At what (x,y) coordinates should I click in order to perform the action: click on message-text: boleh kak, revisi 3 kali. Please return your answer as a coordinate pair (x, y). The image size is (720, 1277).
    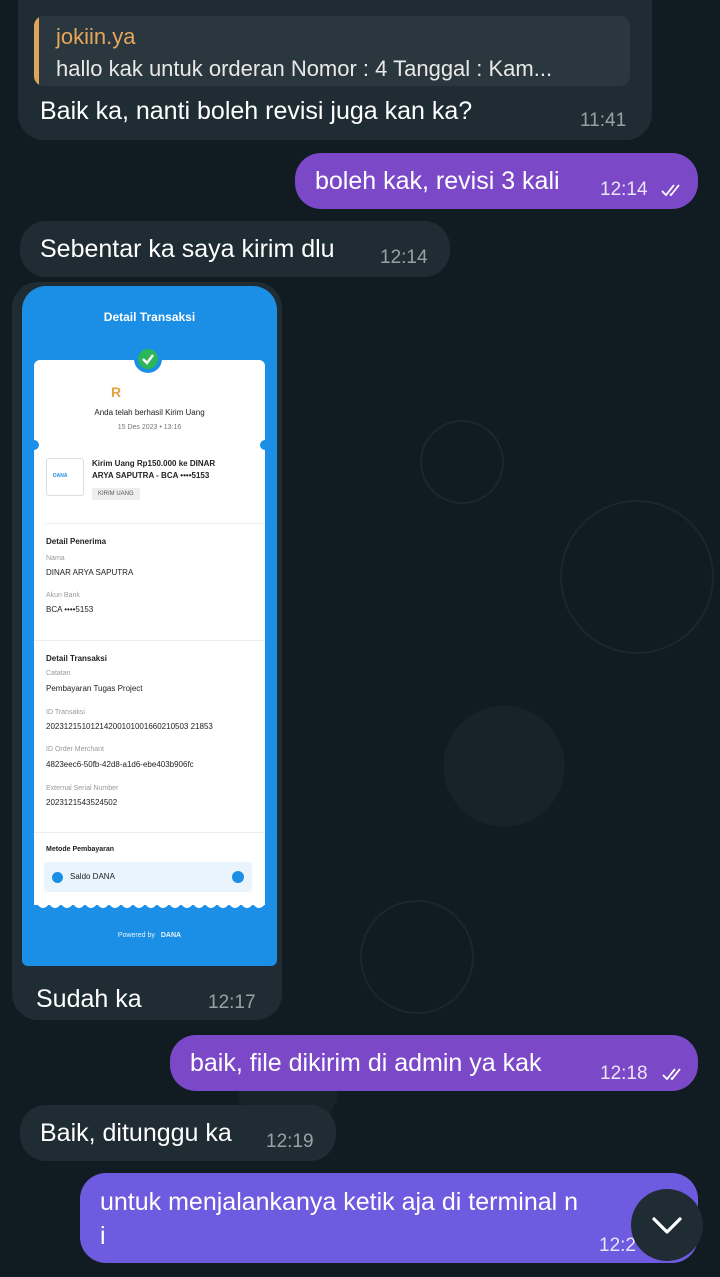
    Looking at the image, I should click on (437, 181).